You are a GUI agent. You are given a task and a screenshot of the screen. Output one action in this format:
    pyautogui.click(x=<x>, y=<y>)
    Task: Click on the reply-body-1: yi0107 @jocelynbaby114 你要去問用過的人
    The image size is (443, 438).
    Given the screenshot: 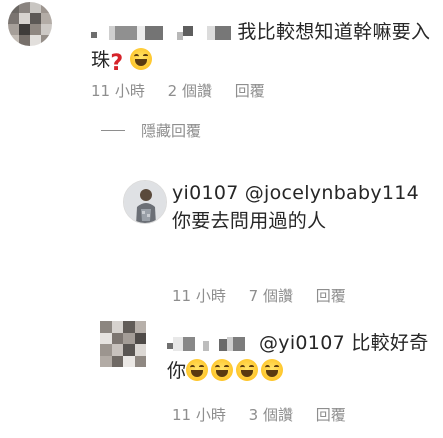 What is the action you would take?
    pyautogui.click(x=304, y=207)
    